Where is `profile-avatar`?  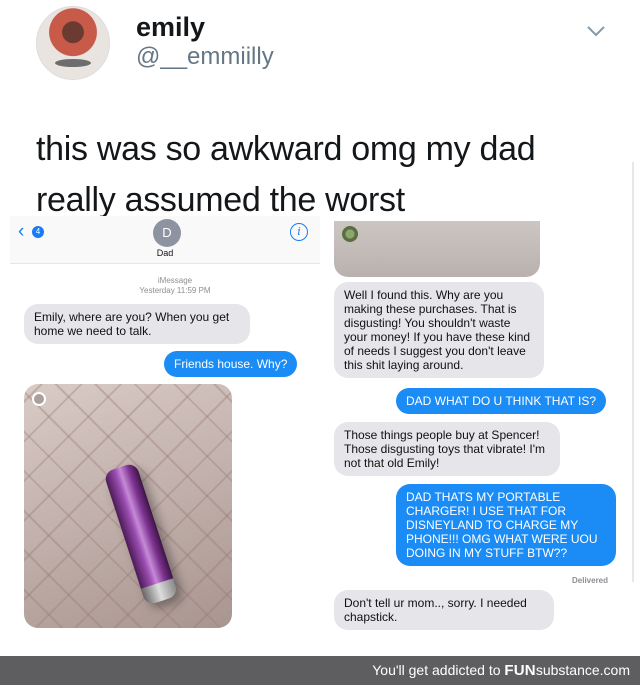 profile-avatar is located at coordinates (73, 43).